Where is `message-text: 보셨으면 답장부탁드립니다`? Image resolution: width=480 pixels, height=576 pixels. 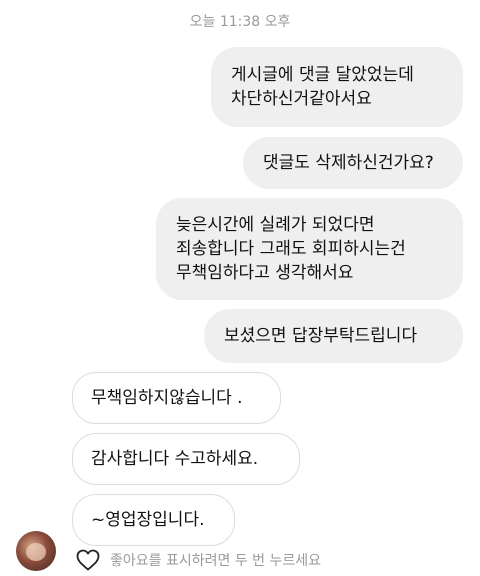
message-text: 보셨으면 답장부탁드립니다 is located at coordinates (321, 336).